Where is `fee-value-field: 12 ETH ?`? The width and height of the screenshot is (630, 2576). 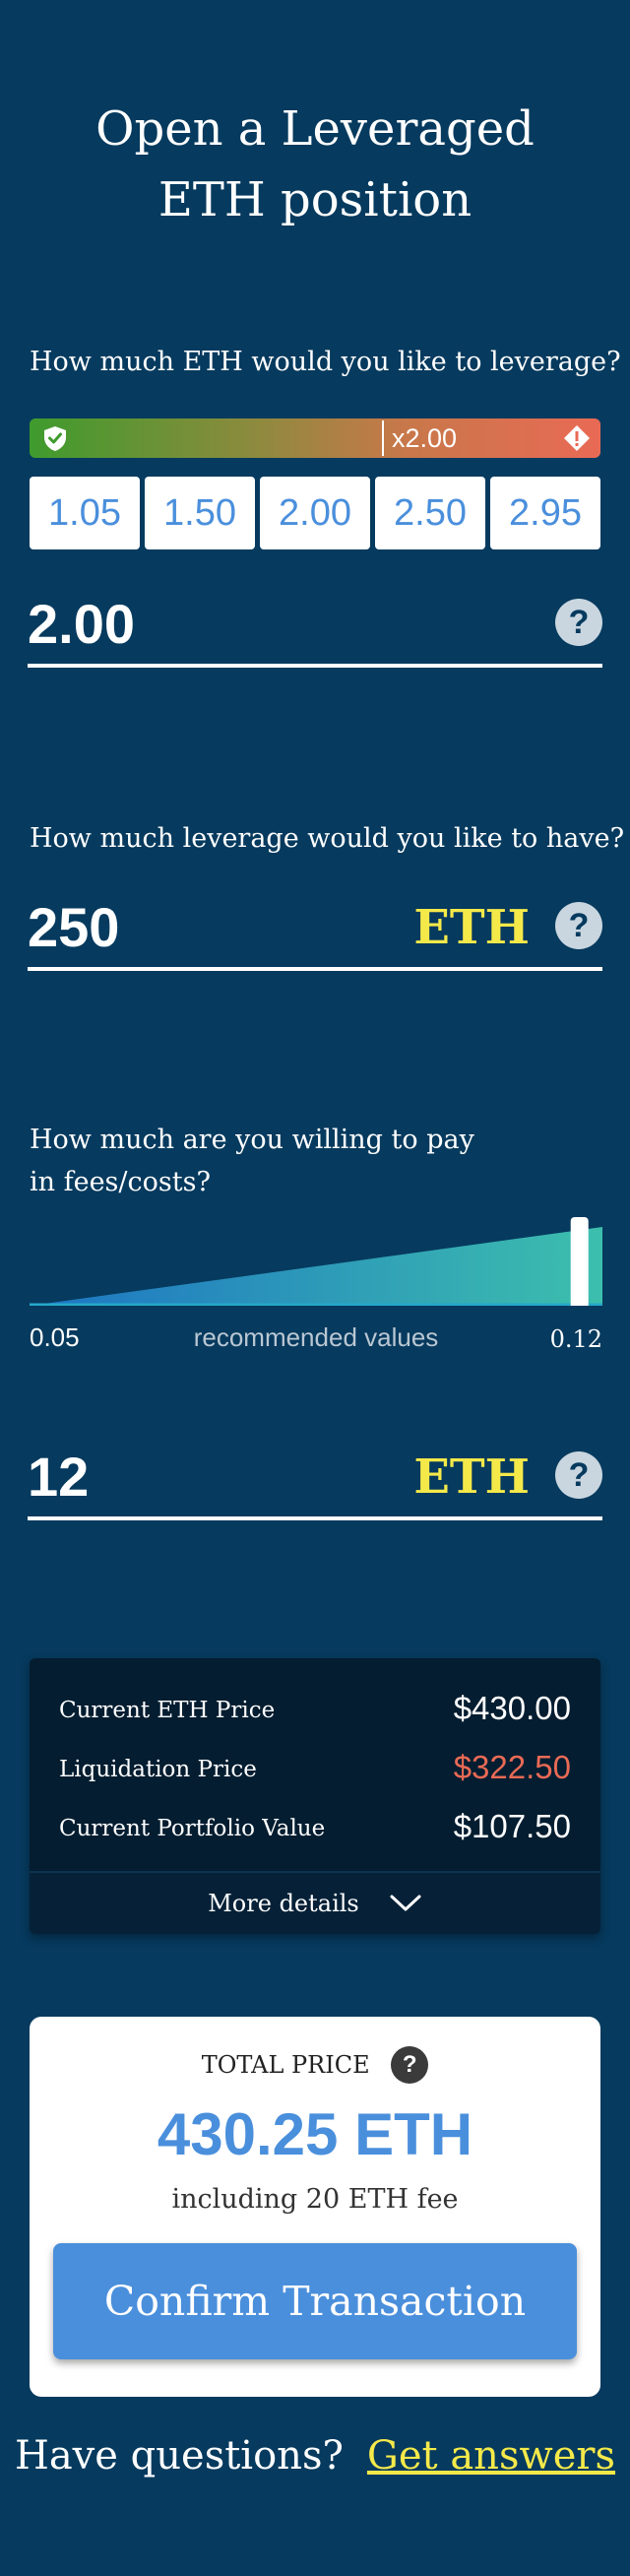 fee-value-field: 12 ETH ? is located at coordinates (315, 1481).